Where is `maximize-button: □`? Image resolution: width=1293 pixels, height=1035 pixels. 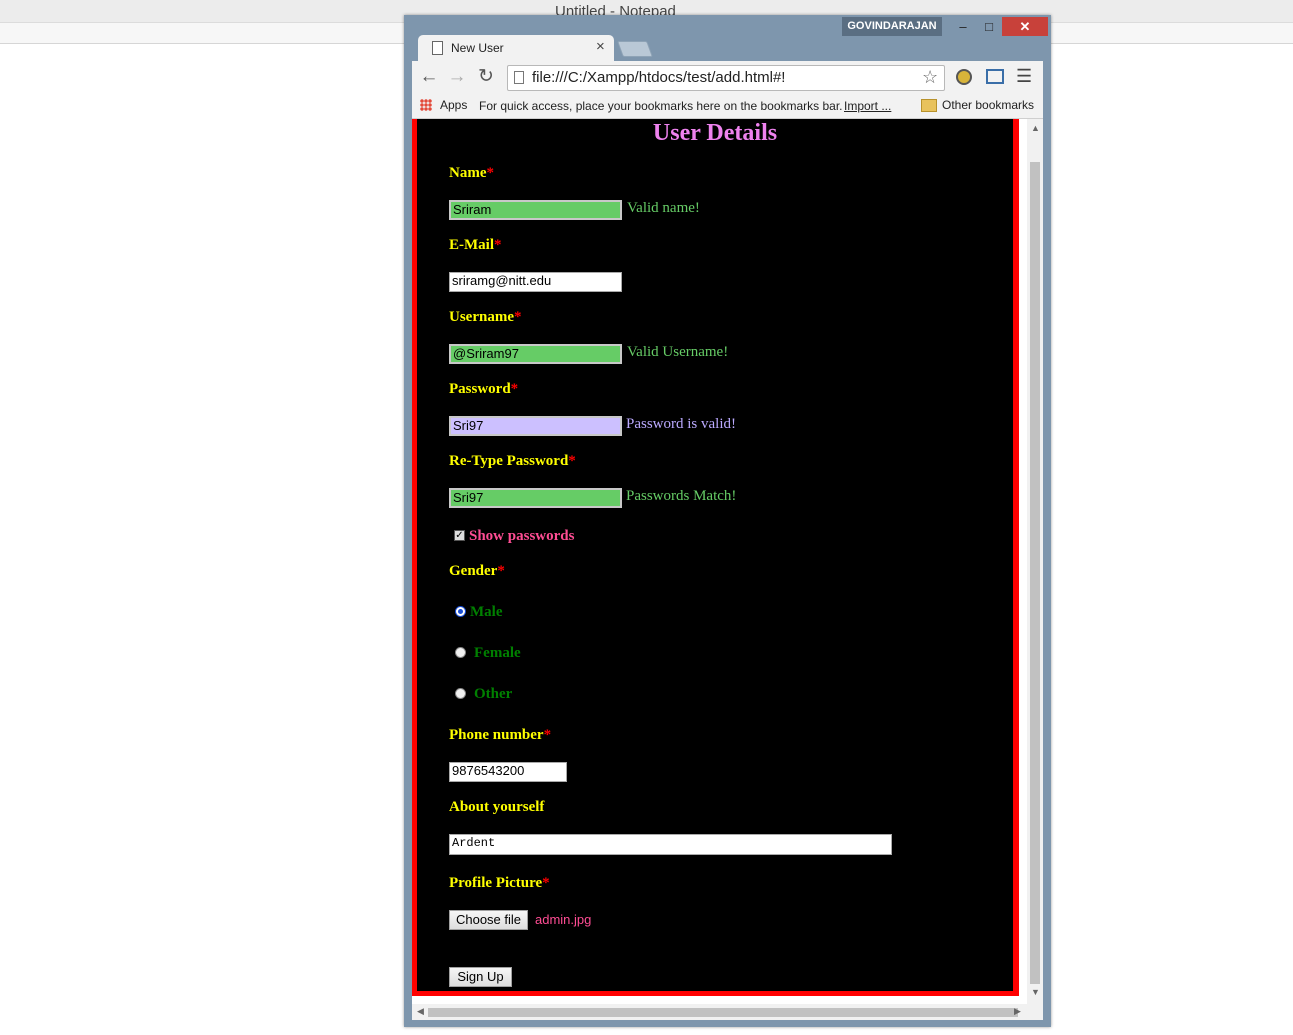
maximize-button: □ is located at coordinates (989, 26).